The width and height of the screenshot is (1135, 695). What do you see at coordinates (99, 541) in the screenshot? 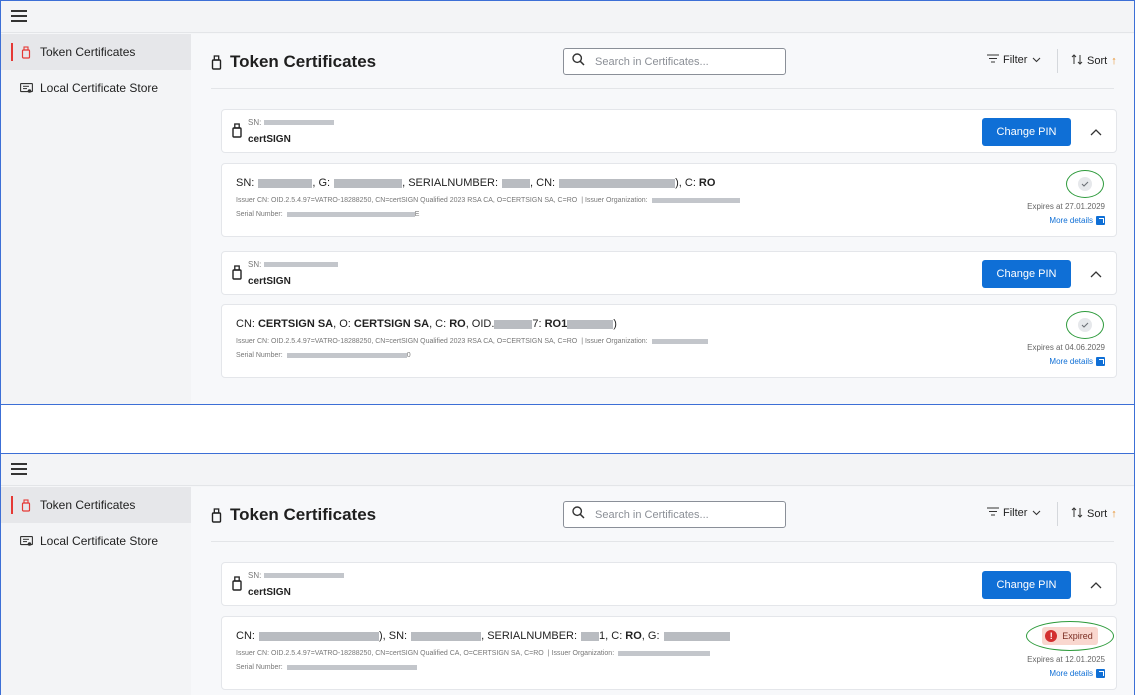
I see `sidebar-item-label: Local Certificate Store` at bounding box center [99, 541].